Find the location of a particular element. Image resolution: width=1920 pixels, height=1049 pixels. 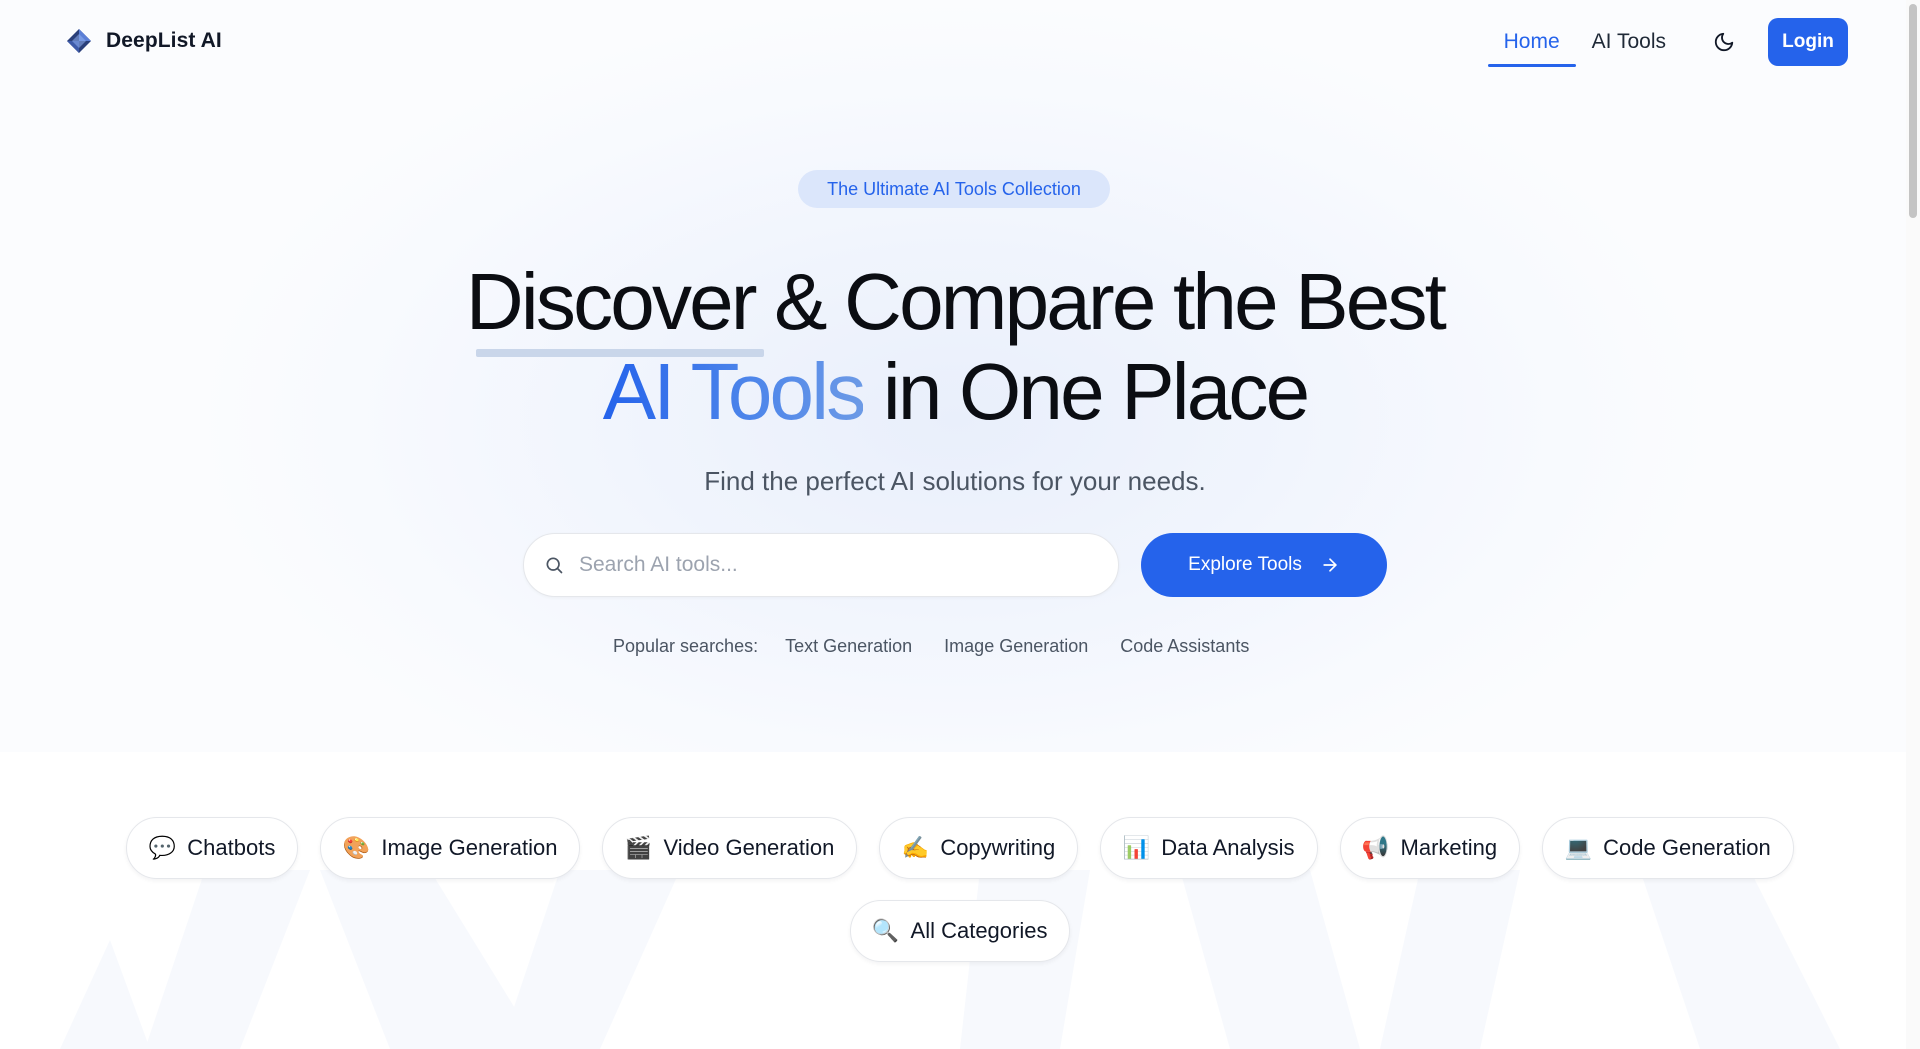

category-chip-all-categories: 🔍 All Categories is located at coordinates (960, 931).